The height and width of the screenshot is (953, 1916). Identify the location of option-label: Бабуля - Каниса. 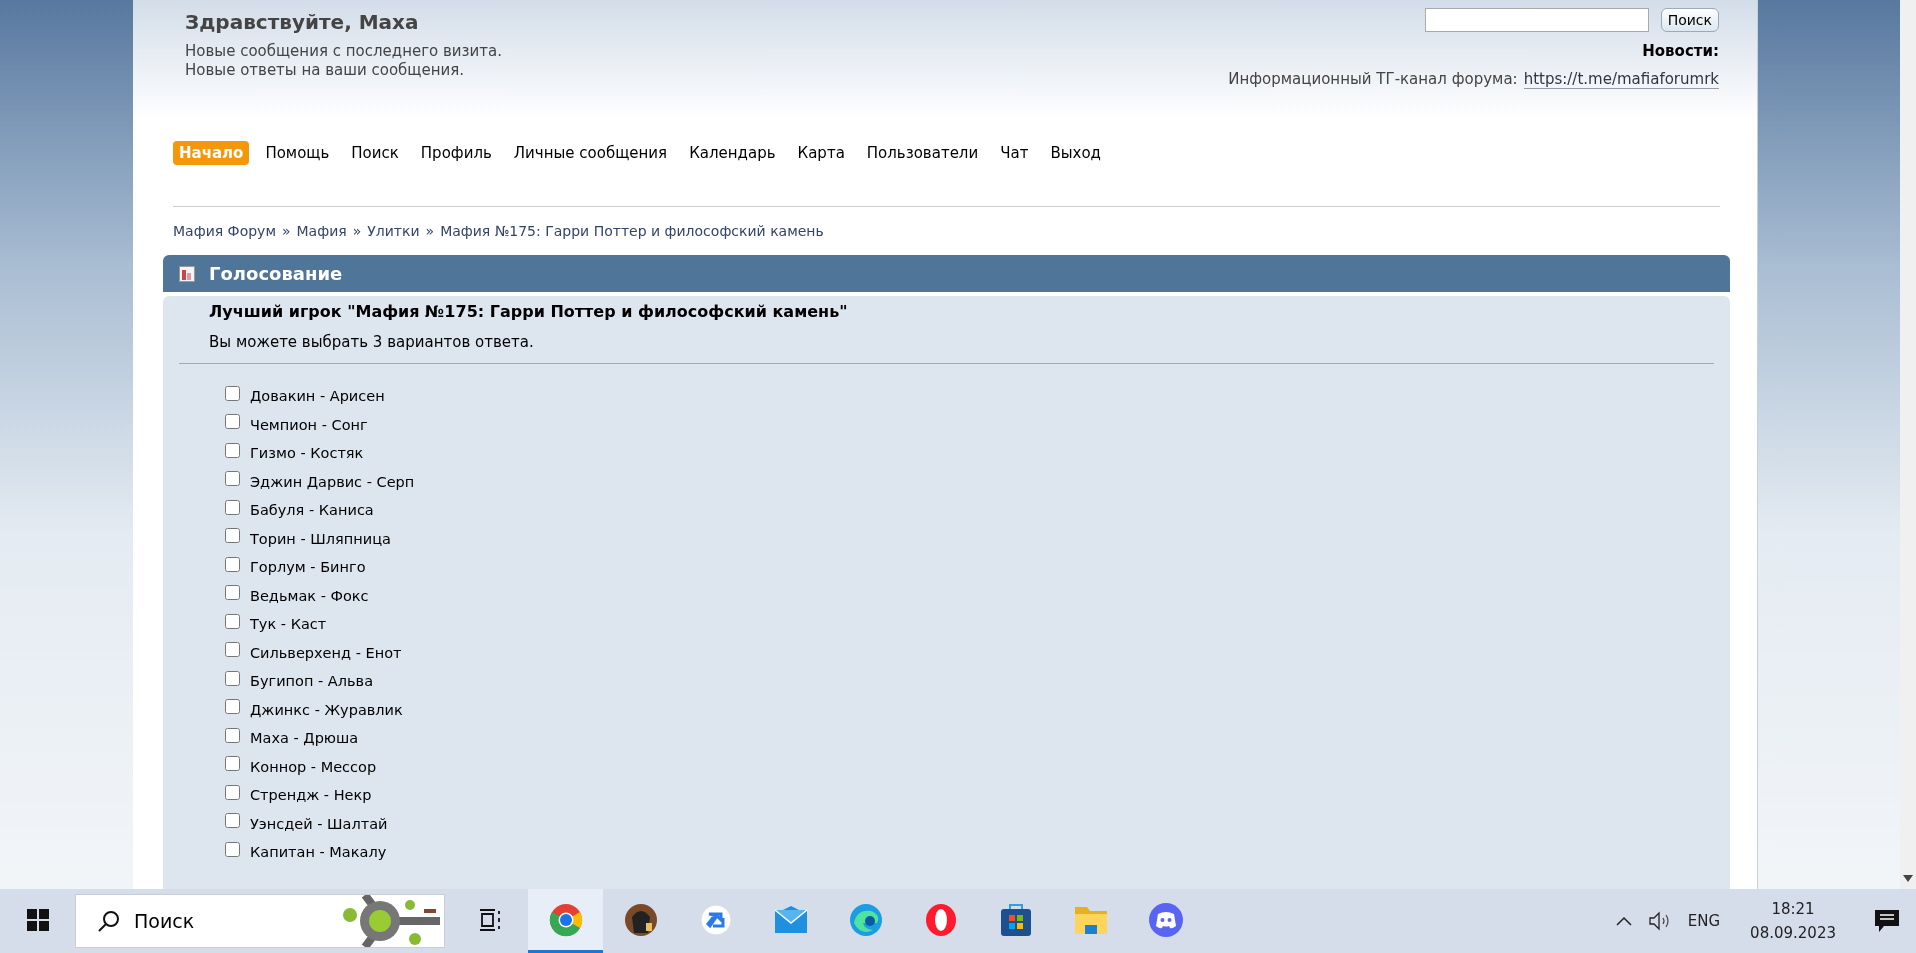
(312, 510).